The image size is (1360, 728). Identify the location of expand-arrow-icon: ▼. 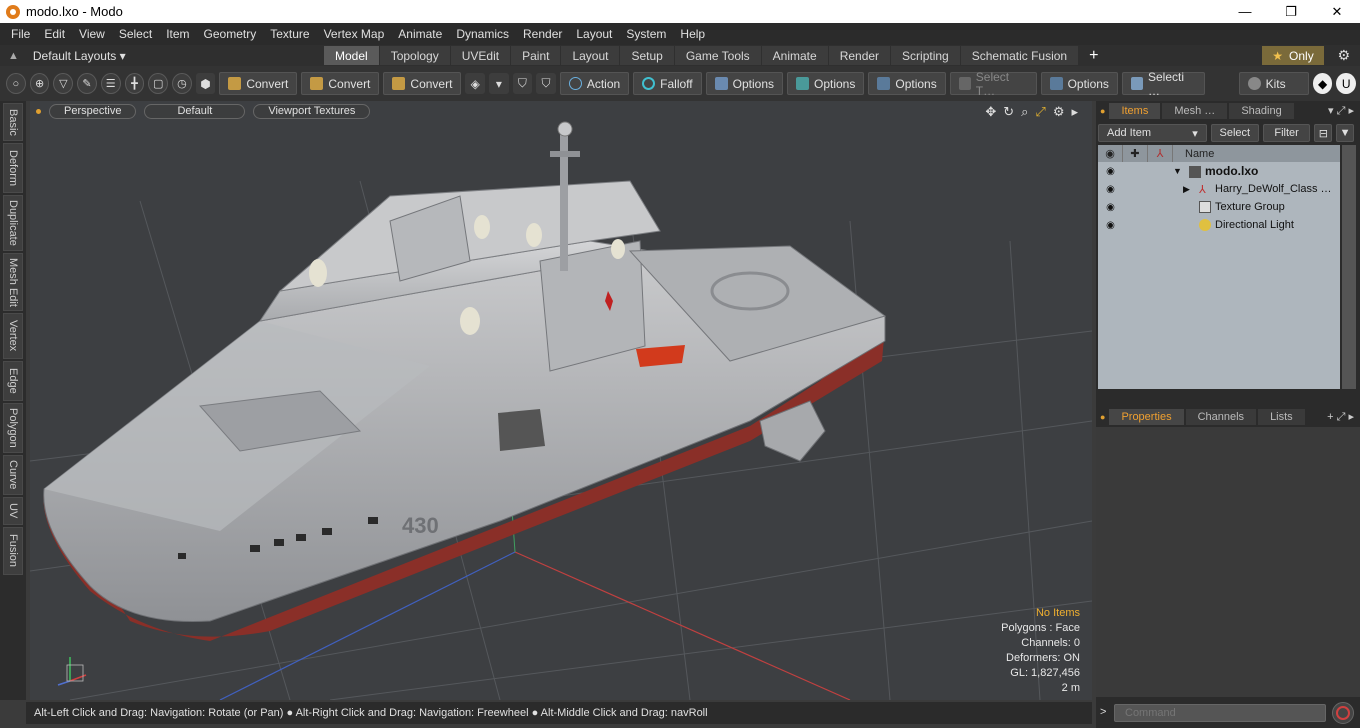
(1181, 171).